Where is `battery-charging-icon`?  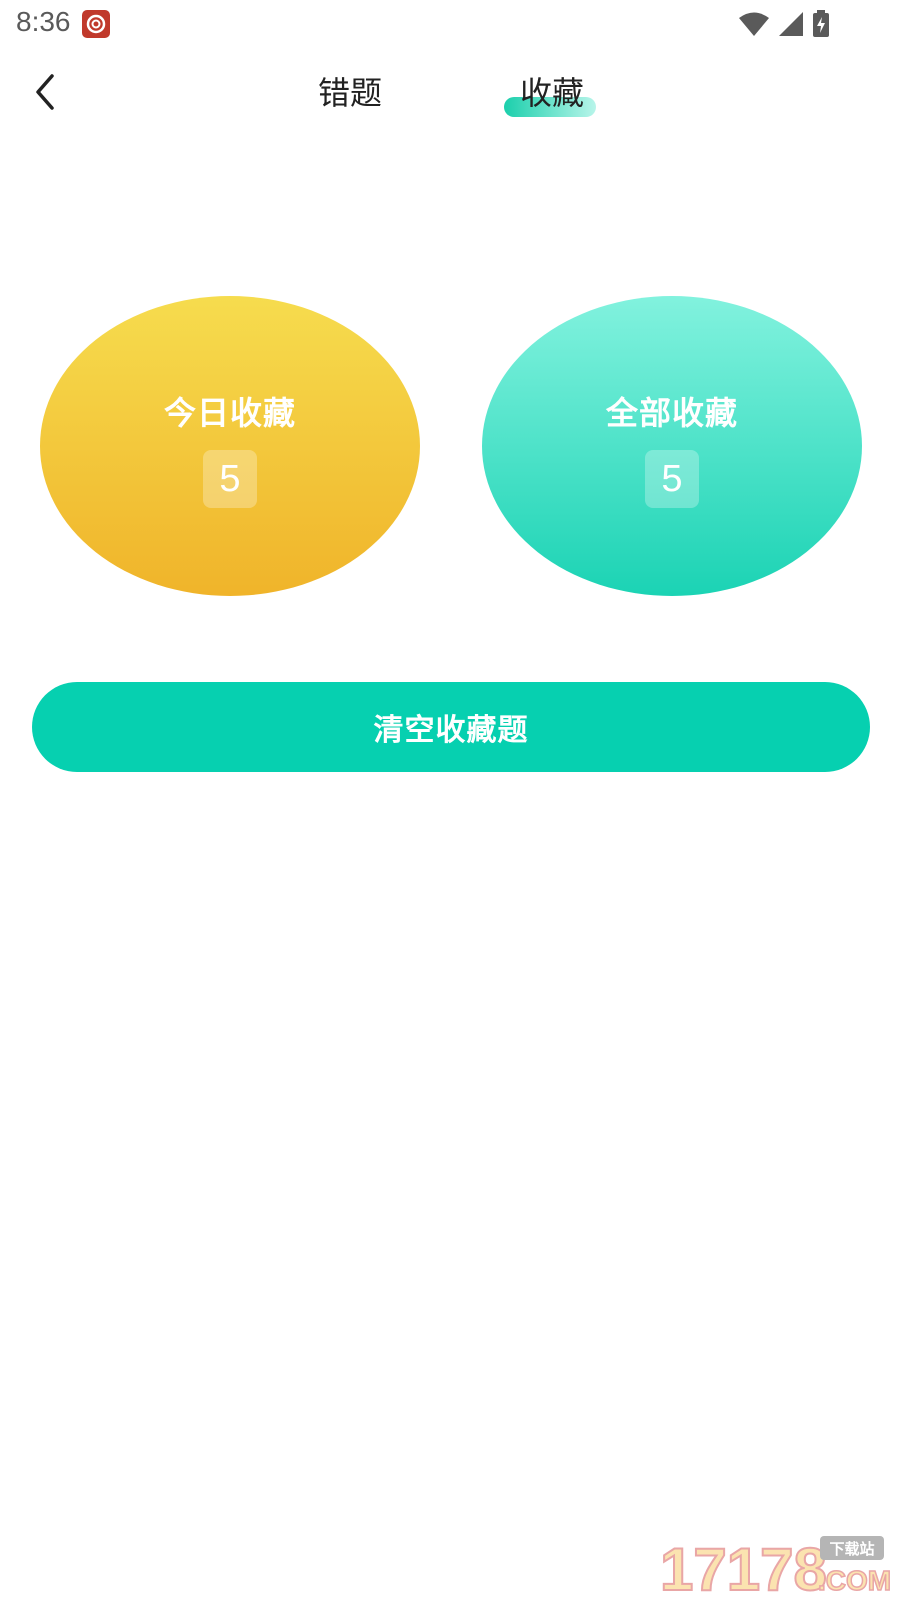 battery-charging-icon is located at coordinates (821, 26).